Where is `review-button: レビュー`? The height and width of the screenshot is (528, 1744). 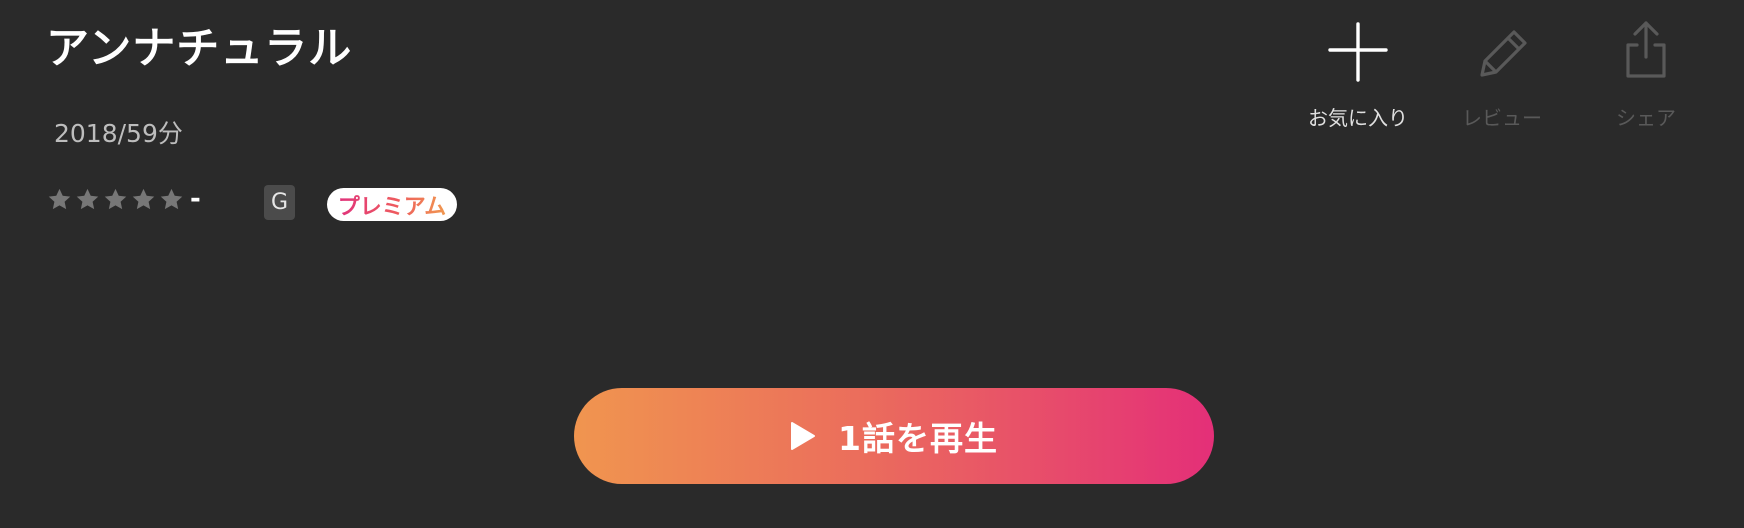 review-button: レビュー is located at coordinates (1502, 74).